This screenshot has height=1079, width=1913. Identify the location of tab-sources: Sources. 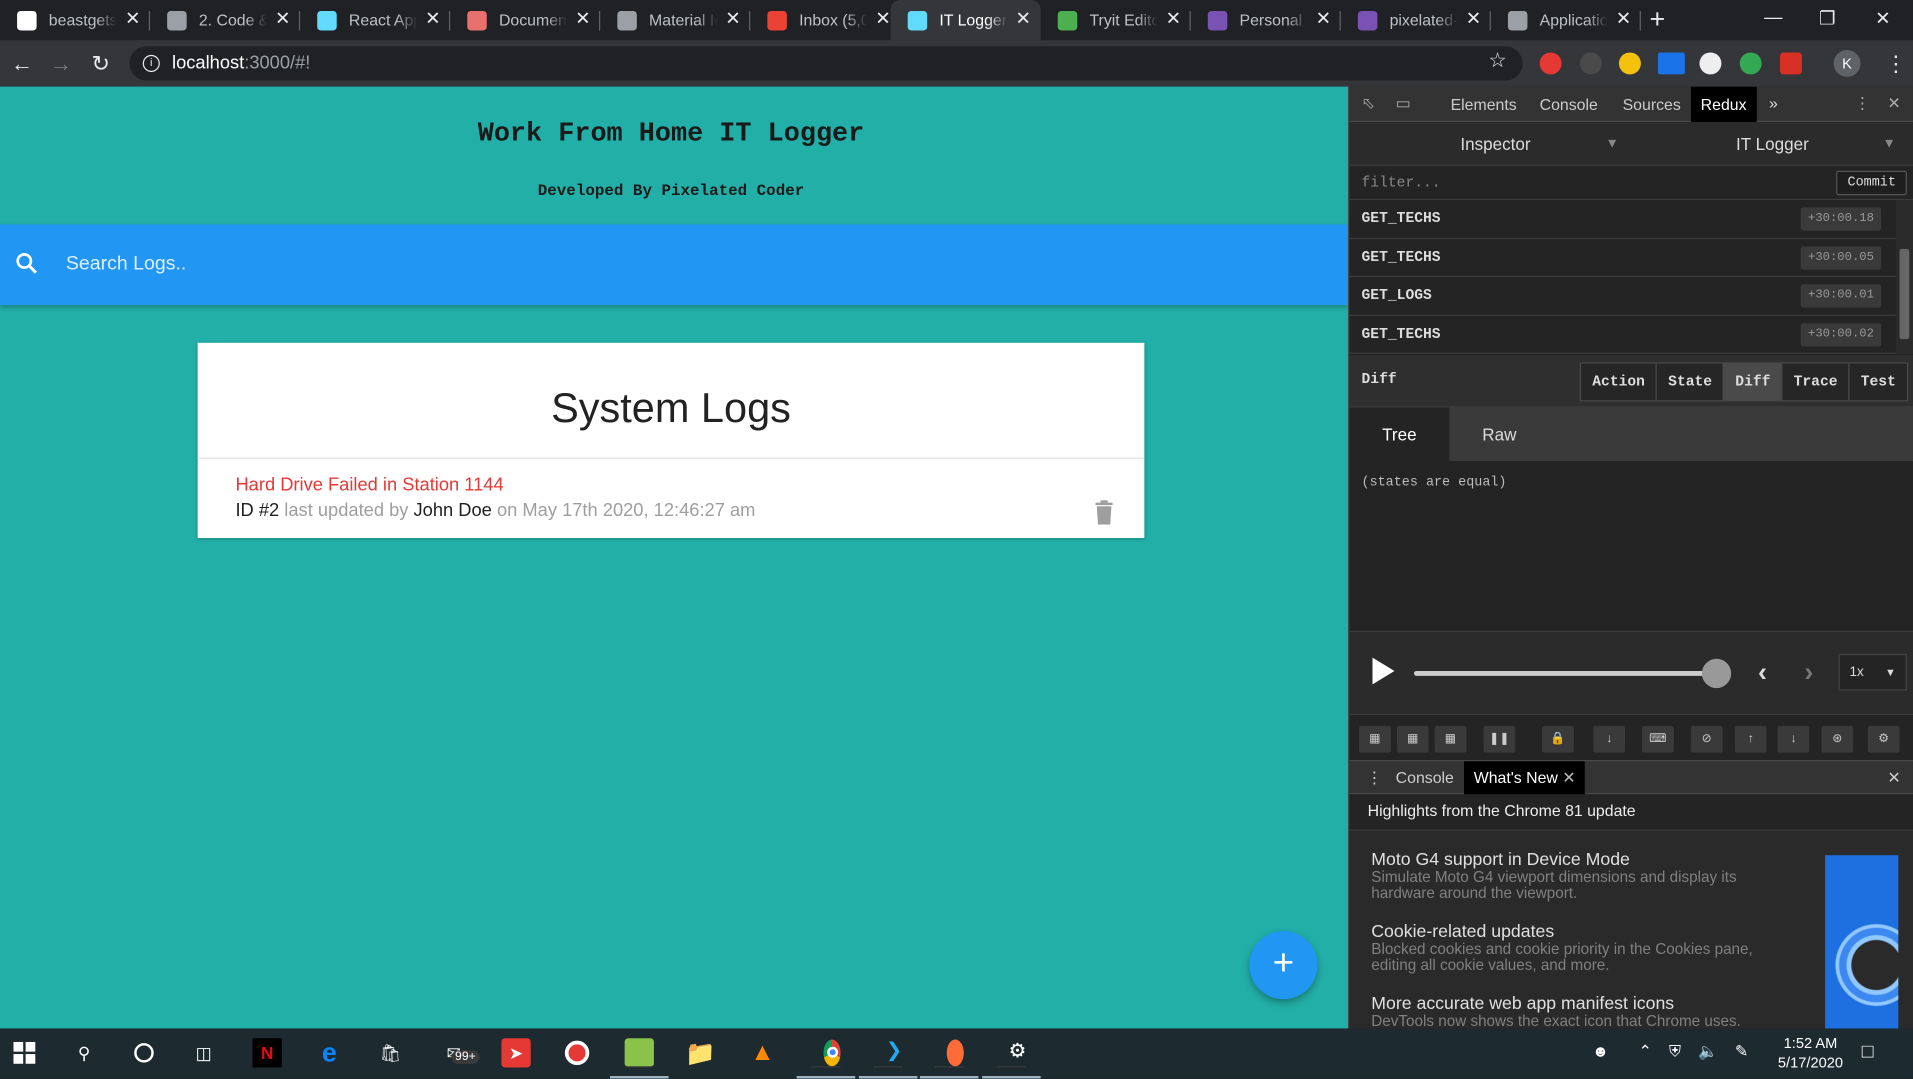
(1652, 104).